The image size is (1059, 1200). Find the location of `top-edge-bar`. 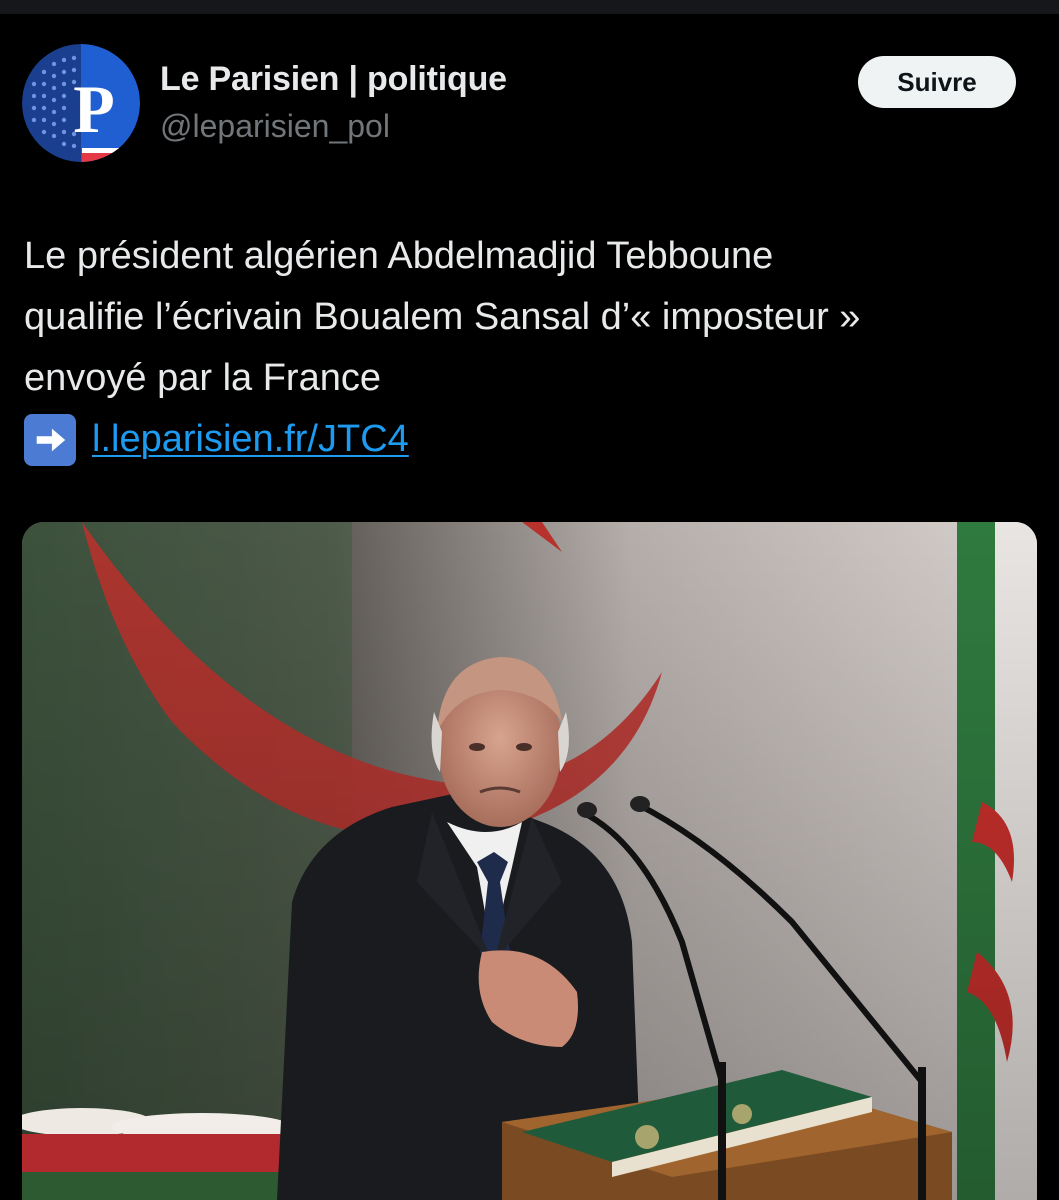

top-edge-bar is located at coordinates (529, 7).